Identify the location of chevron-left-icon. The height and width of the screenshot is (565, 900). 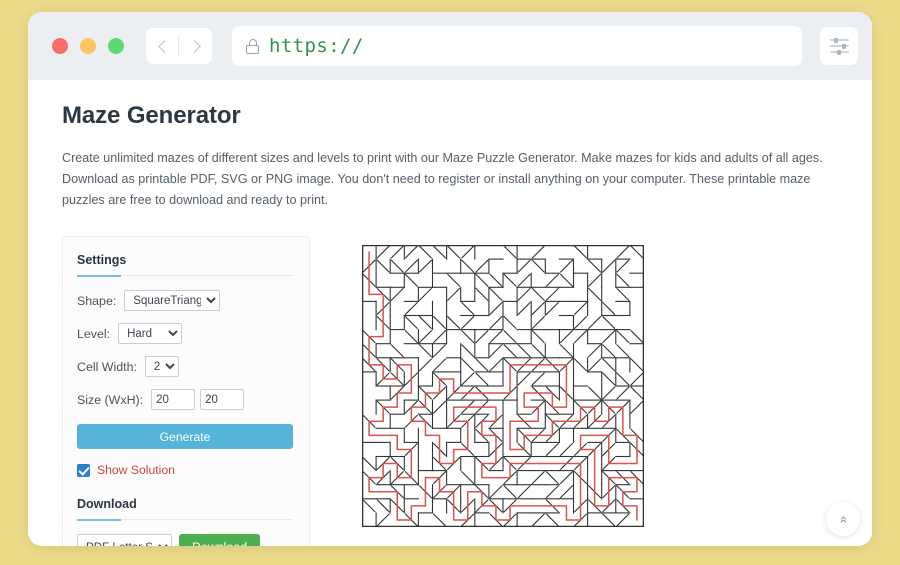
(164, 46).